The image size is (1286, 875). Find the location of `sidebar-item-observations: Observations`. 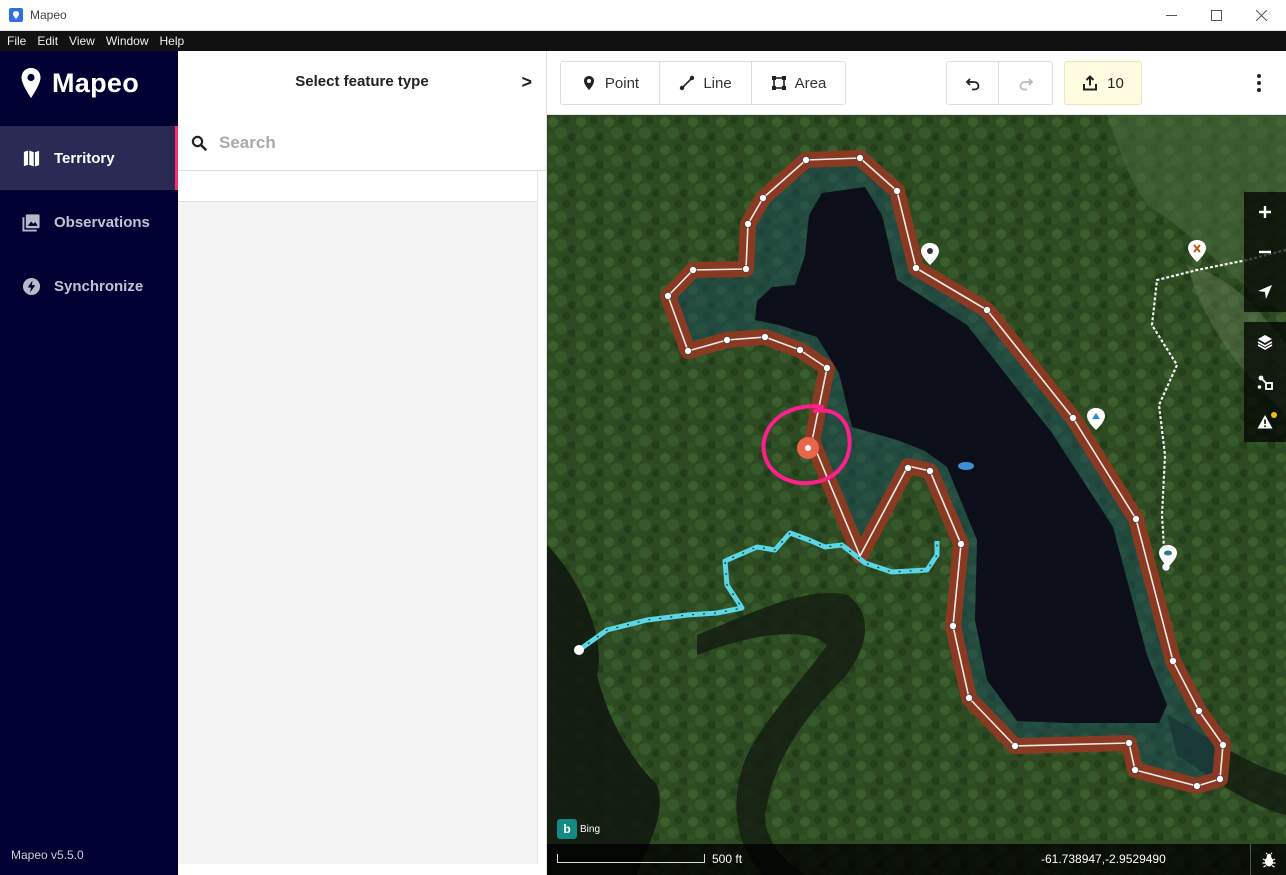

sidebar-item-observations: Observations is located at coordinates (89, 222).